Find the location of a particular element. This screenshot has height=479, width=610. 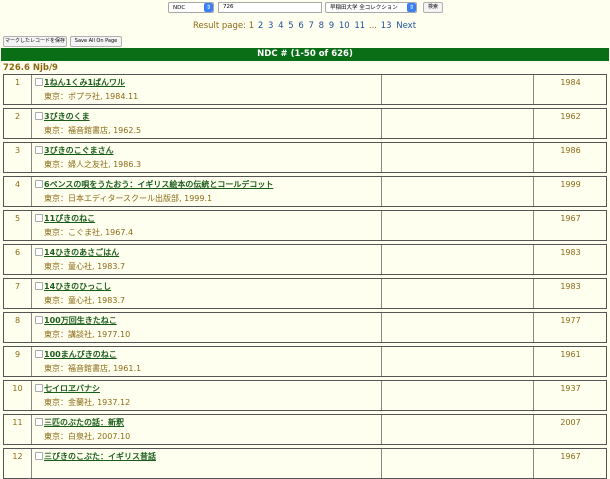

table-row: 7 14ひきのひっこし 東京：童心社, 1983.7 1983 is located at coordinates (305, 293).